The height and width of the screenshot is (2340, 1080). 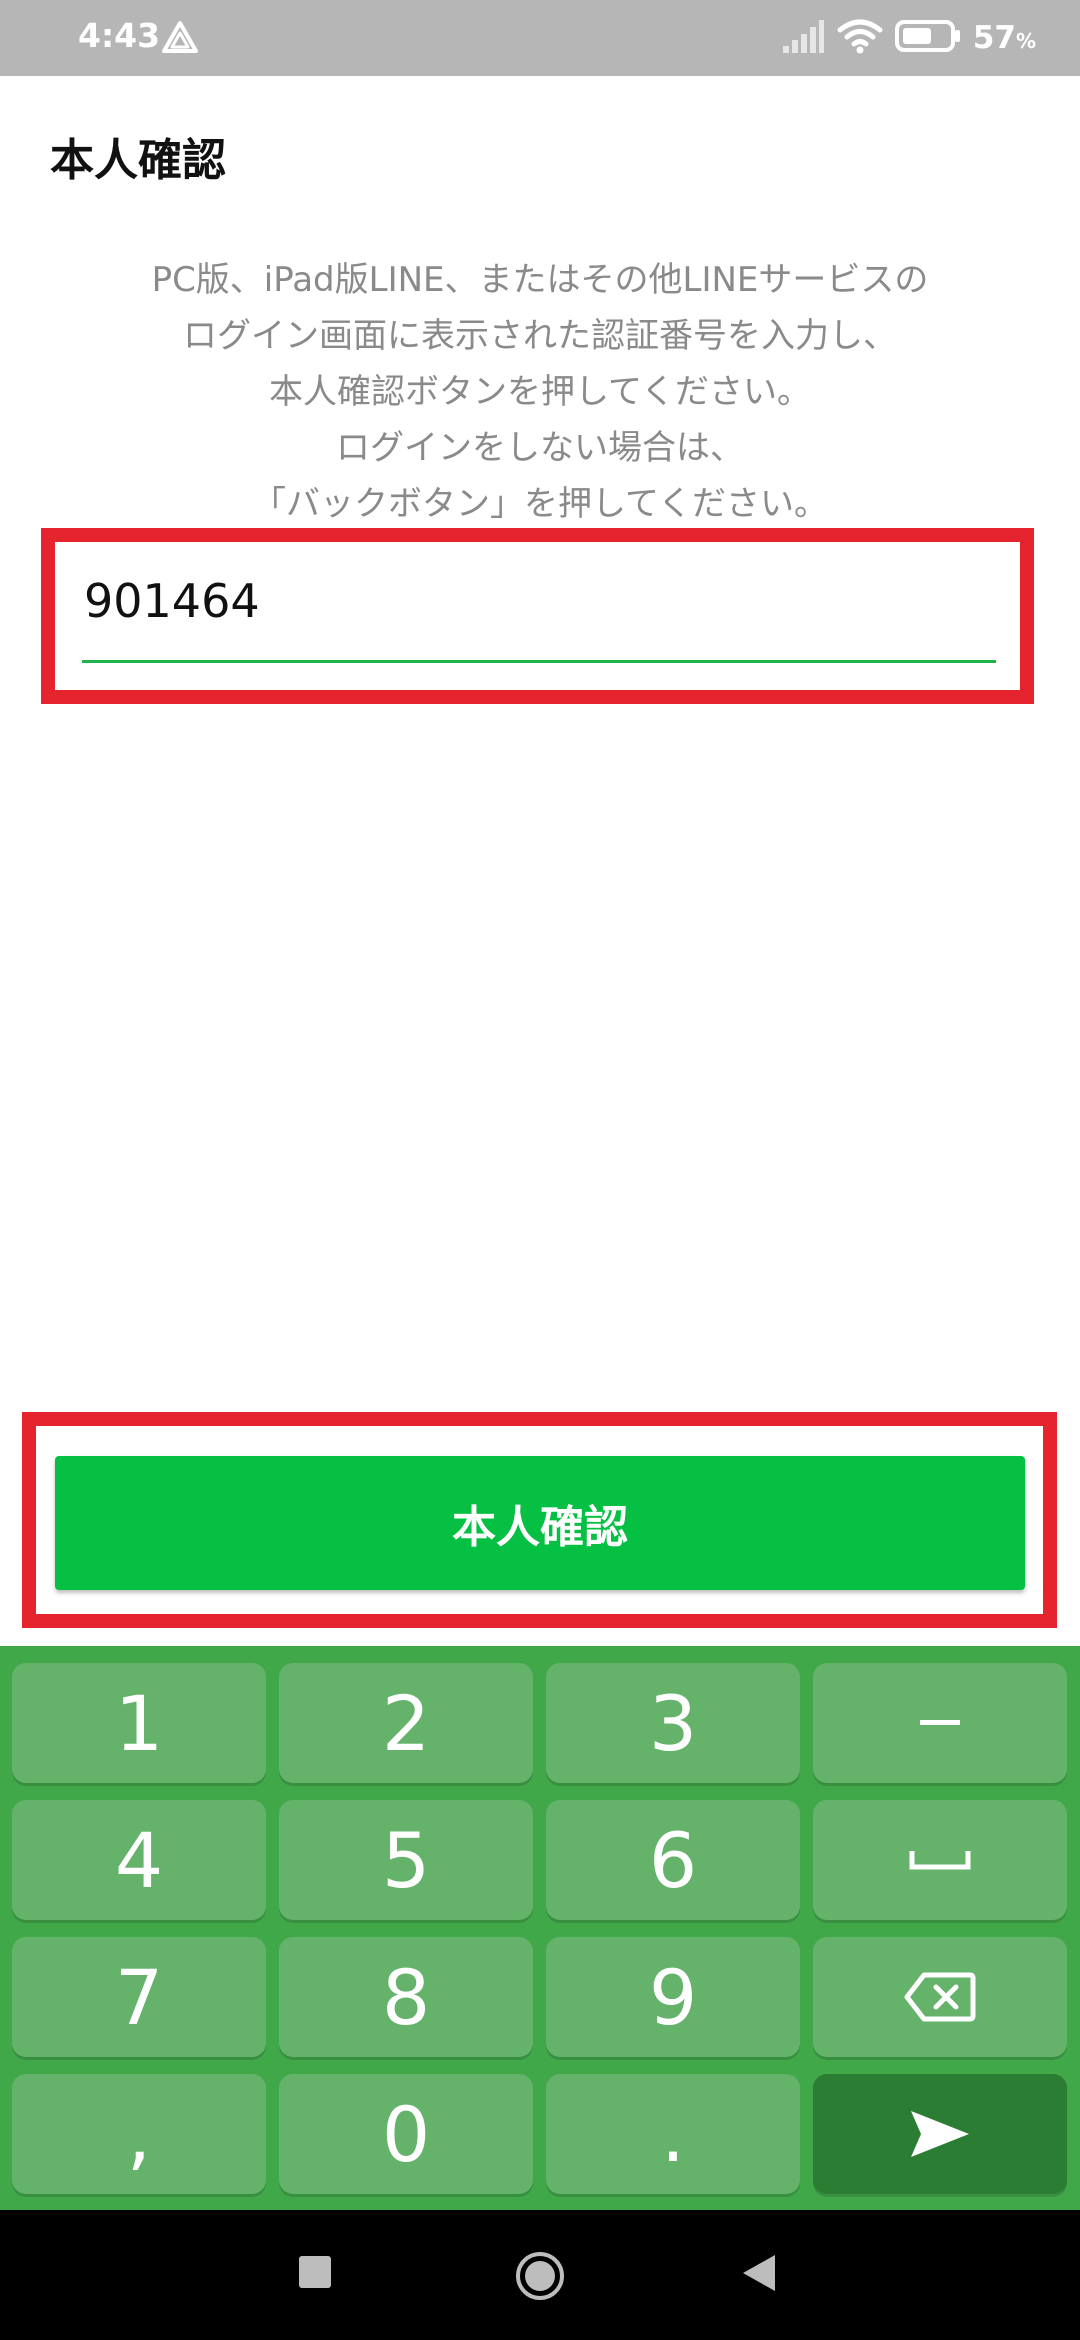 I want to click on signal-icon, so click(x=803, y=38).